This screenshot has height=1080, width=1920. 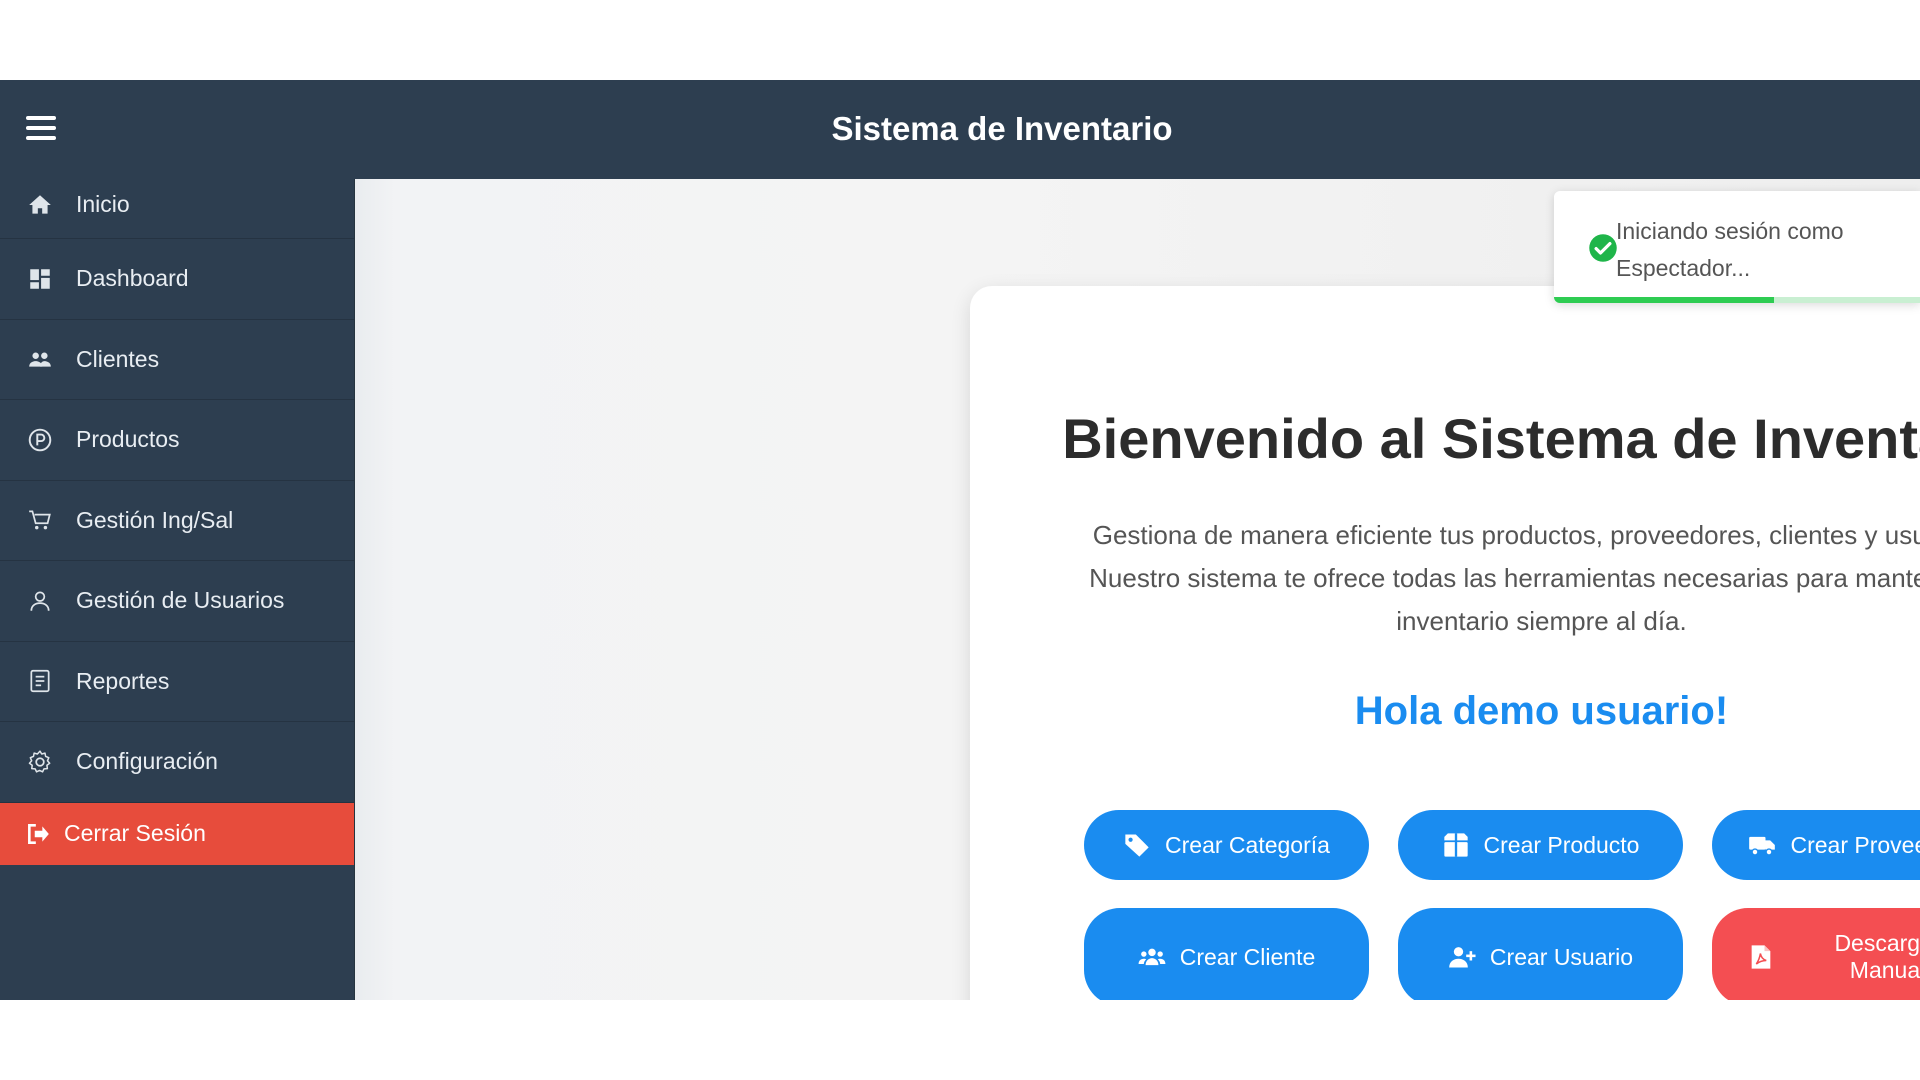 I want to click on sidebar-item-inicio: Inicio, so click(x=177, y=205).